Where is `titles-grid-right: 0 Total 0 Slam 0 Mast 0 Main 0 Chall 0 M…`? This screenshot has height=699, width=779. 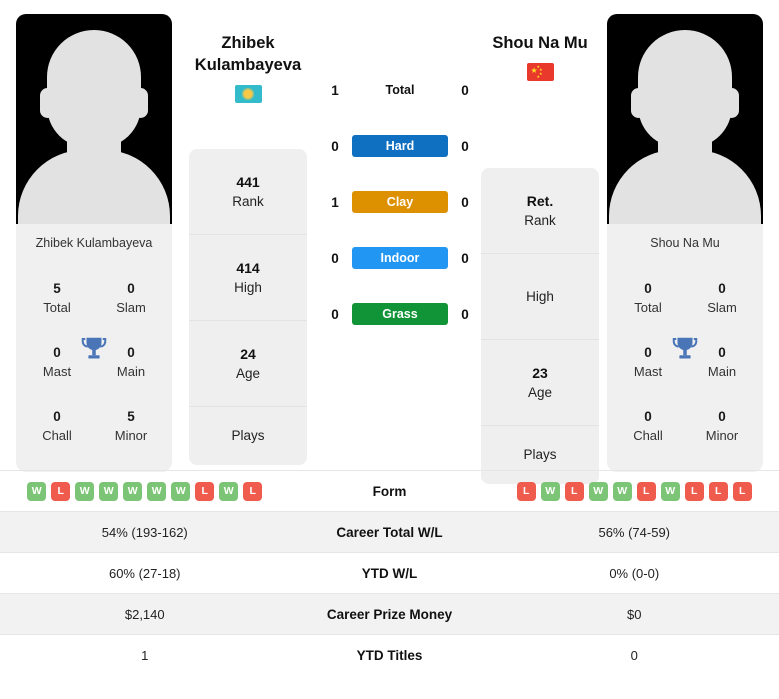 titles-grid-right: 0 Total 0 Slam 0 Mast 0 Main 0 Chall 0 M… is located at coordinates (685, 367).